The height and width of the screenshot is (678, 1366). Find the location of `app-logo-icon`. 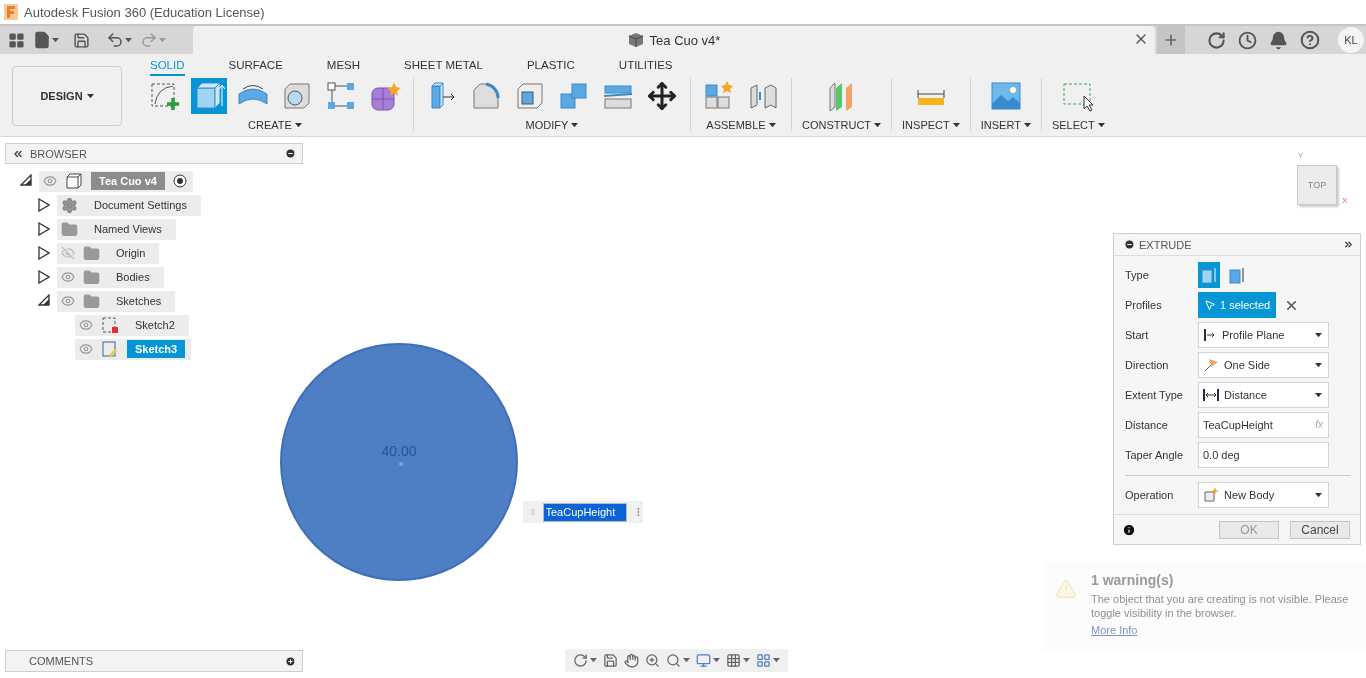

app-logo-icon is located at coordinates (11, 12).